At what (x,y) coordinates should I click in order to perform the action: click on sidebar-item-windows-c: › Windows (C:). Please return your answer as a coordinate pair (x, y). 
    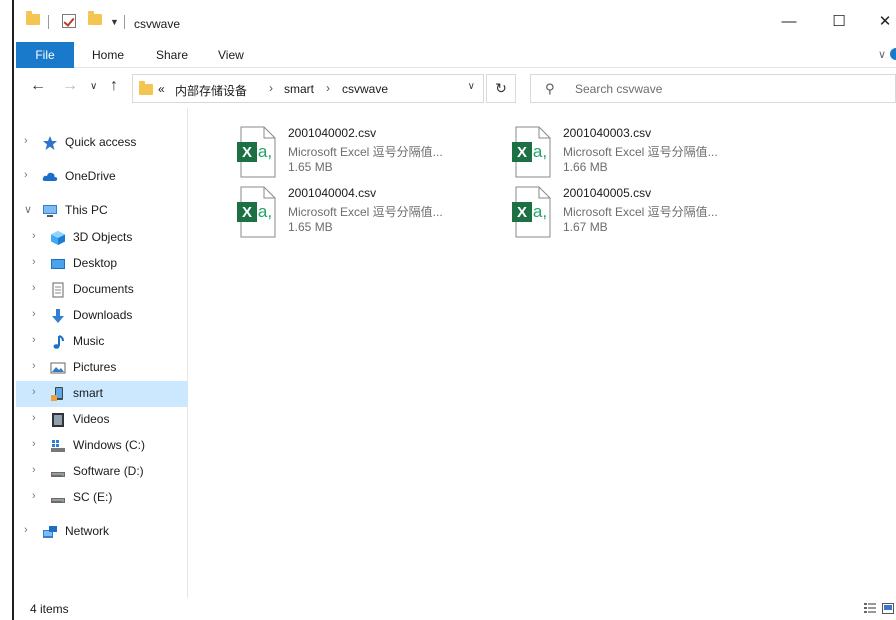
    Looking at the image, I should click on (102, 446).